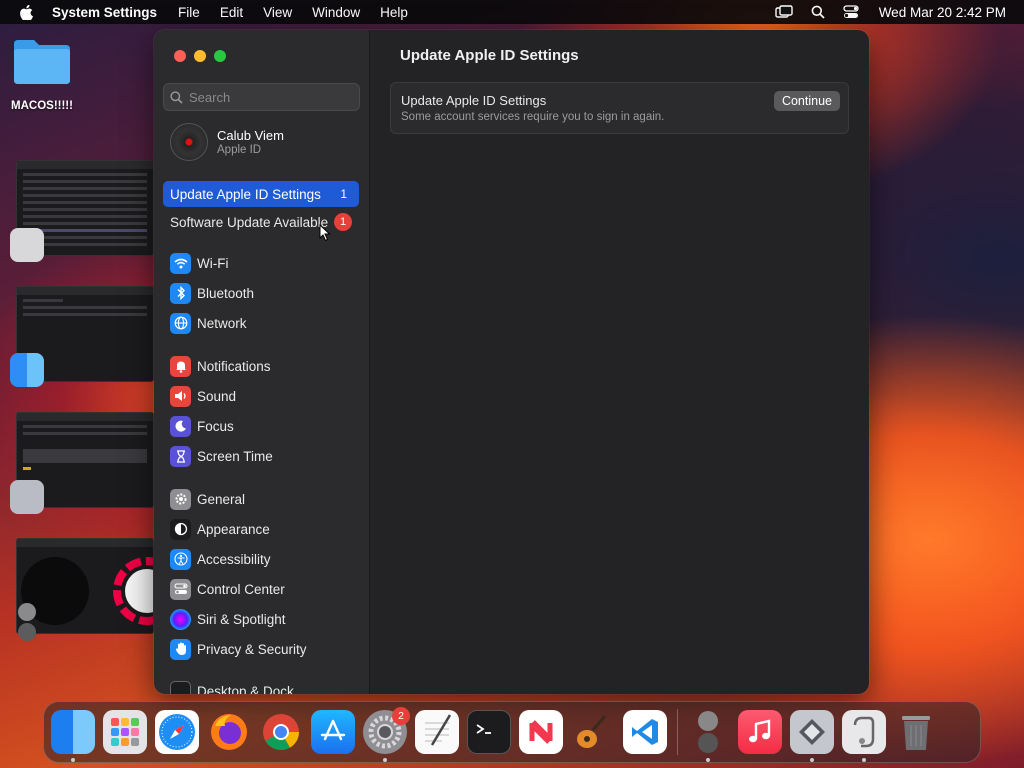 The height and width of the screenshot is (768, 1024). What do you see at coordinates (177, 732) in the screenshot?
I see `dock-safari` at bounding box center [177, 732].